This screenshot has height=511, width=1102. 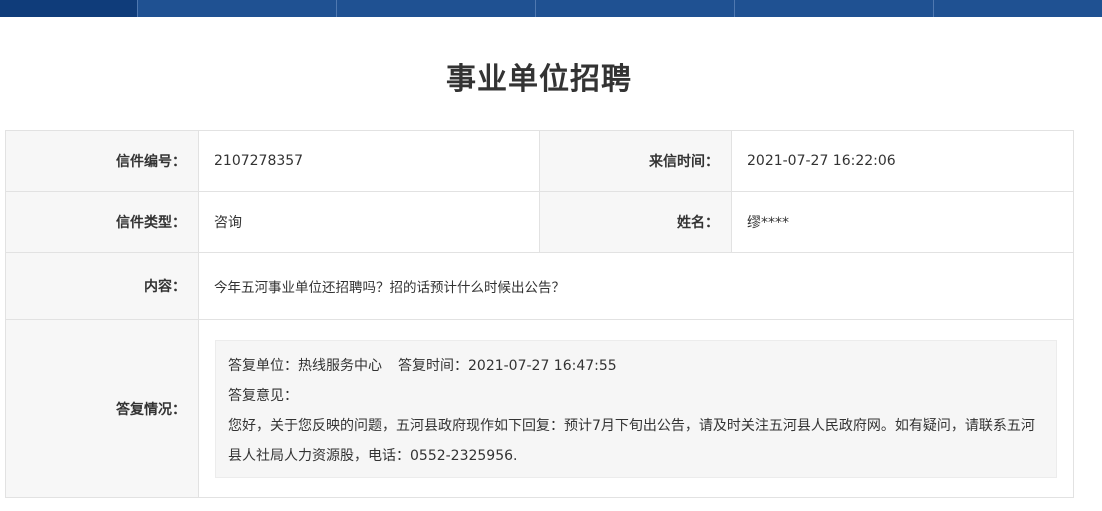 I want to click on reply-time-value: 2021-07-27 16:47:55, so click(x=542, y=365).